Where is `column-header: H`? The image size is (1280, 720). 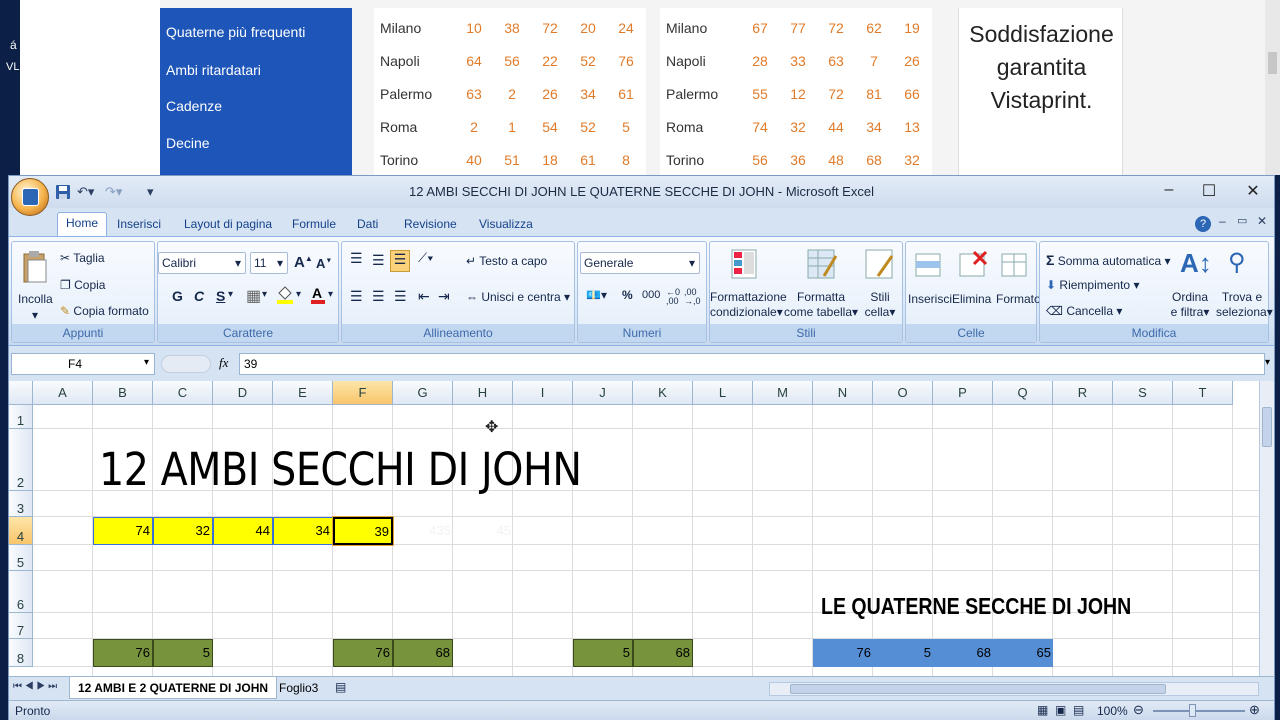 column-header: H is located at coordinates (483, 393).